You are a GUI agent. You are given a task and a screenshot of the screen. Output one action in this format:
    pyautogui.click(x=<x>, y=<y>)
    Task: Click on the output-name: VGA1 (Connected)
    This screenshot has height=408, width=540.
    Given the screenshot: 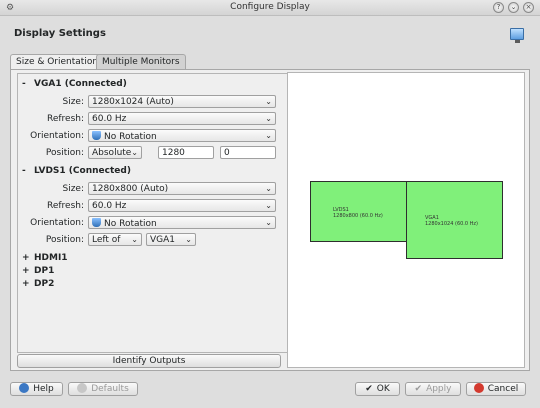 What is the action you would take?
    pyautogui.click(x=80, y=84)
    